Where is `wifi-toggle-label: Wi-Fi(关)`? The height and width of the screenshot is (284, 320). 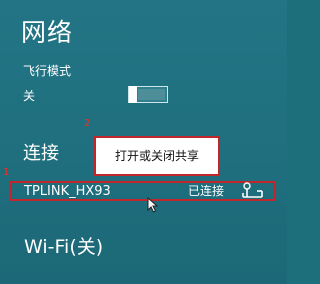 wifi-toggle-label: Wi-Fi(关) is located at coordinates (63, 247).